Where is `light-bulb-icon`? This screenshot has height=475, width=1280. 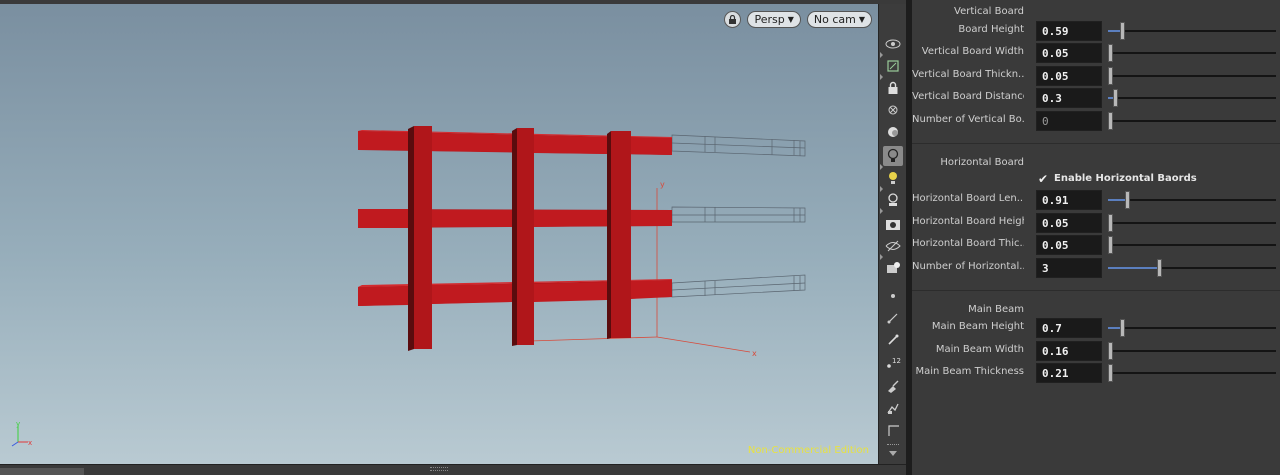
light-bulb-icon is located at coordinates (893, 155).